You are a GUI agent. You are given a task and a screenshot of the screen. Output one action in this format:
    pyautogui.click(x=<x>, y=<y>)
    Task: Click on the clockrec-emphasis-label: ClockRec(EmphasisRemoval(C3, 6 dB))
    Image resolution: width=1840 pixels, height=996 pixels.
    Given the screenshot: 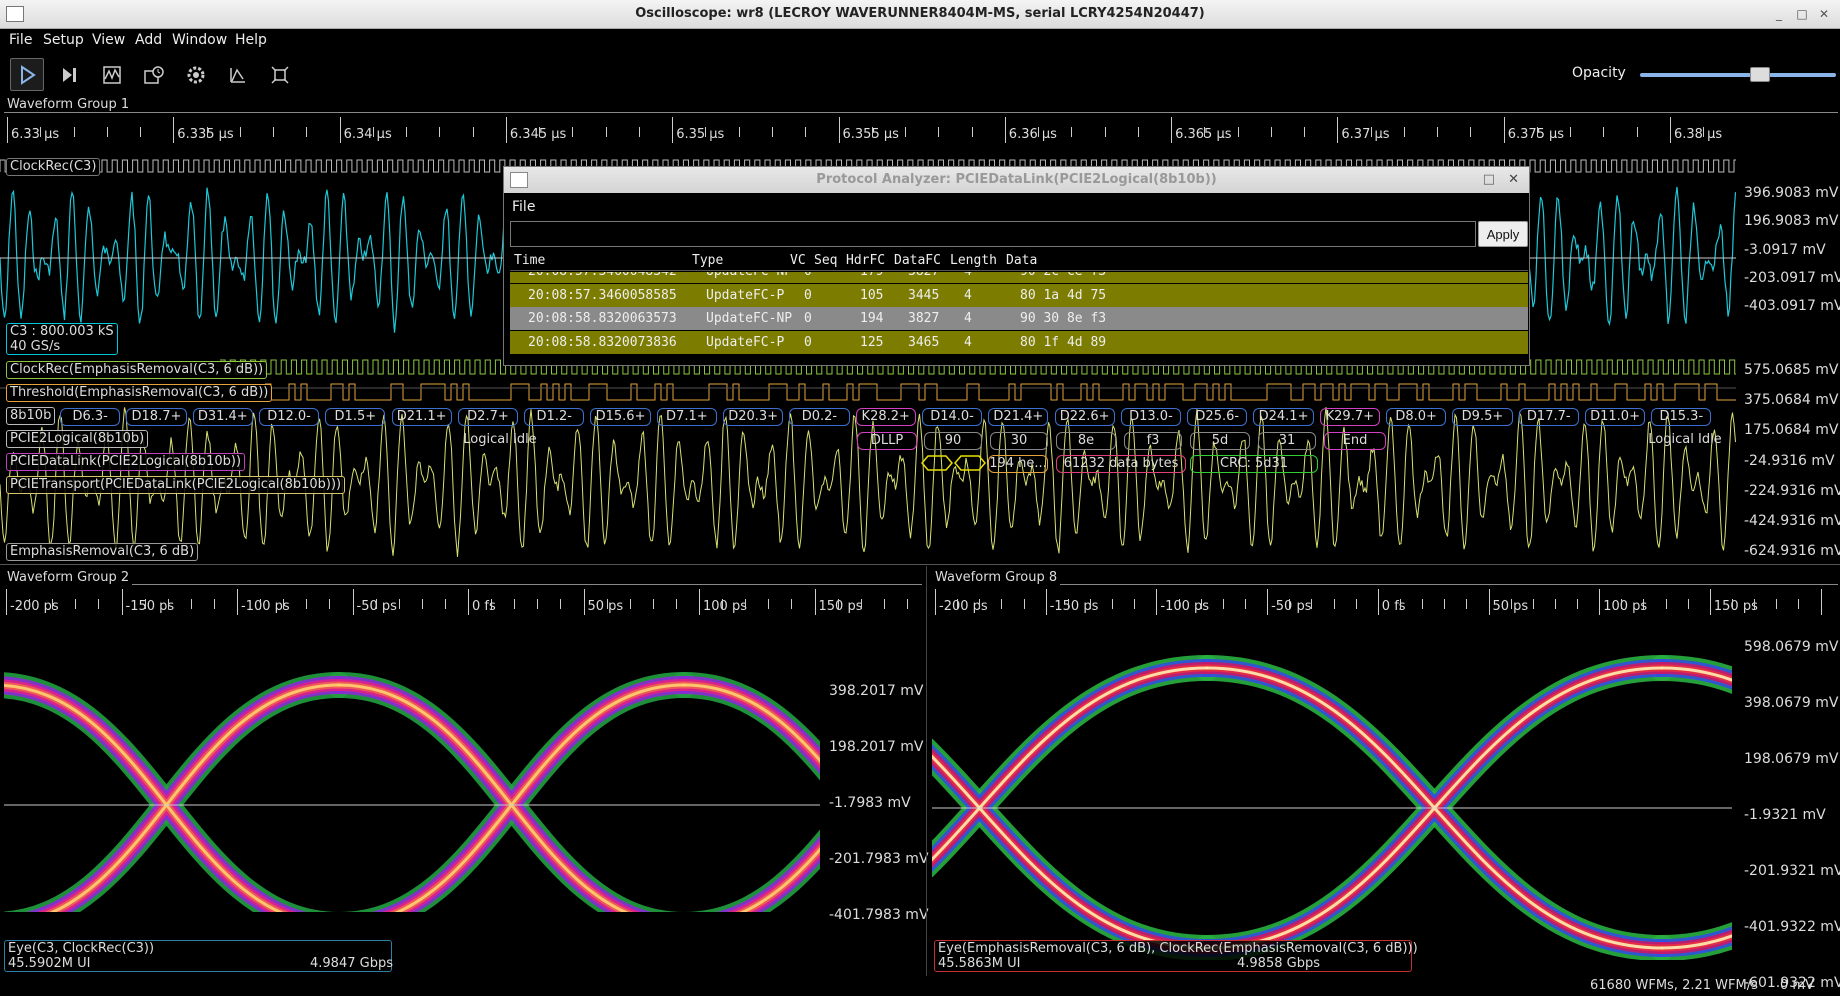 What is the action you would take?
    pyautogui.click(x=137, y=370)
    